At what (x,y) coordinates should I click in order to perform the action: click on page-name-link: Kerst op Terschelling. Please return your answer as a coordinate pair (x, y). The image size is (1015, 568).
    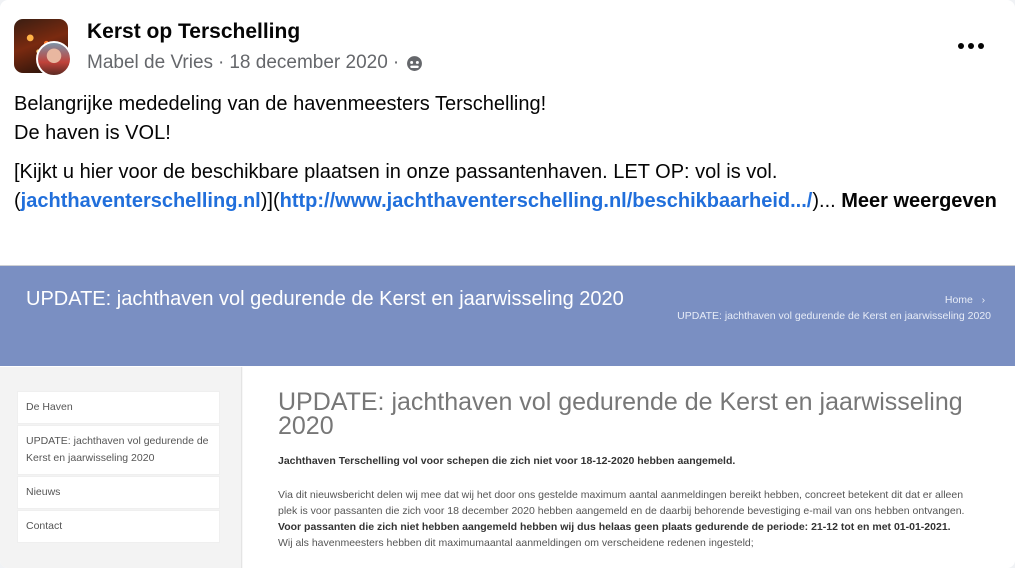
    Looking at the image, I should click on (193, 32).